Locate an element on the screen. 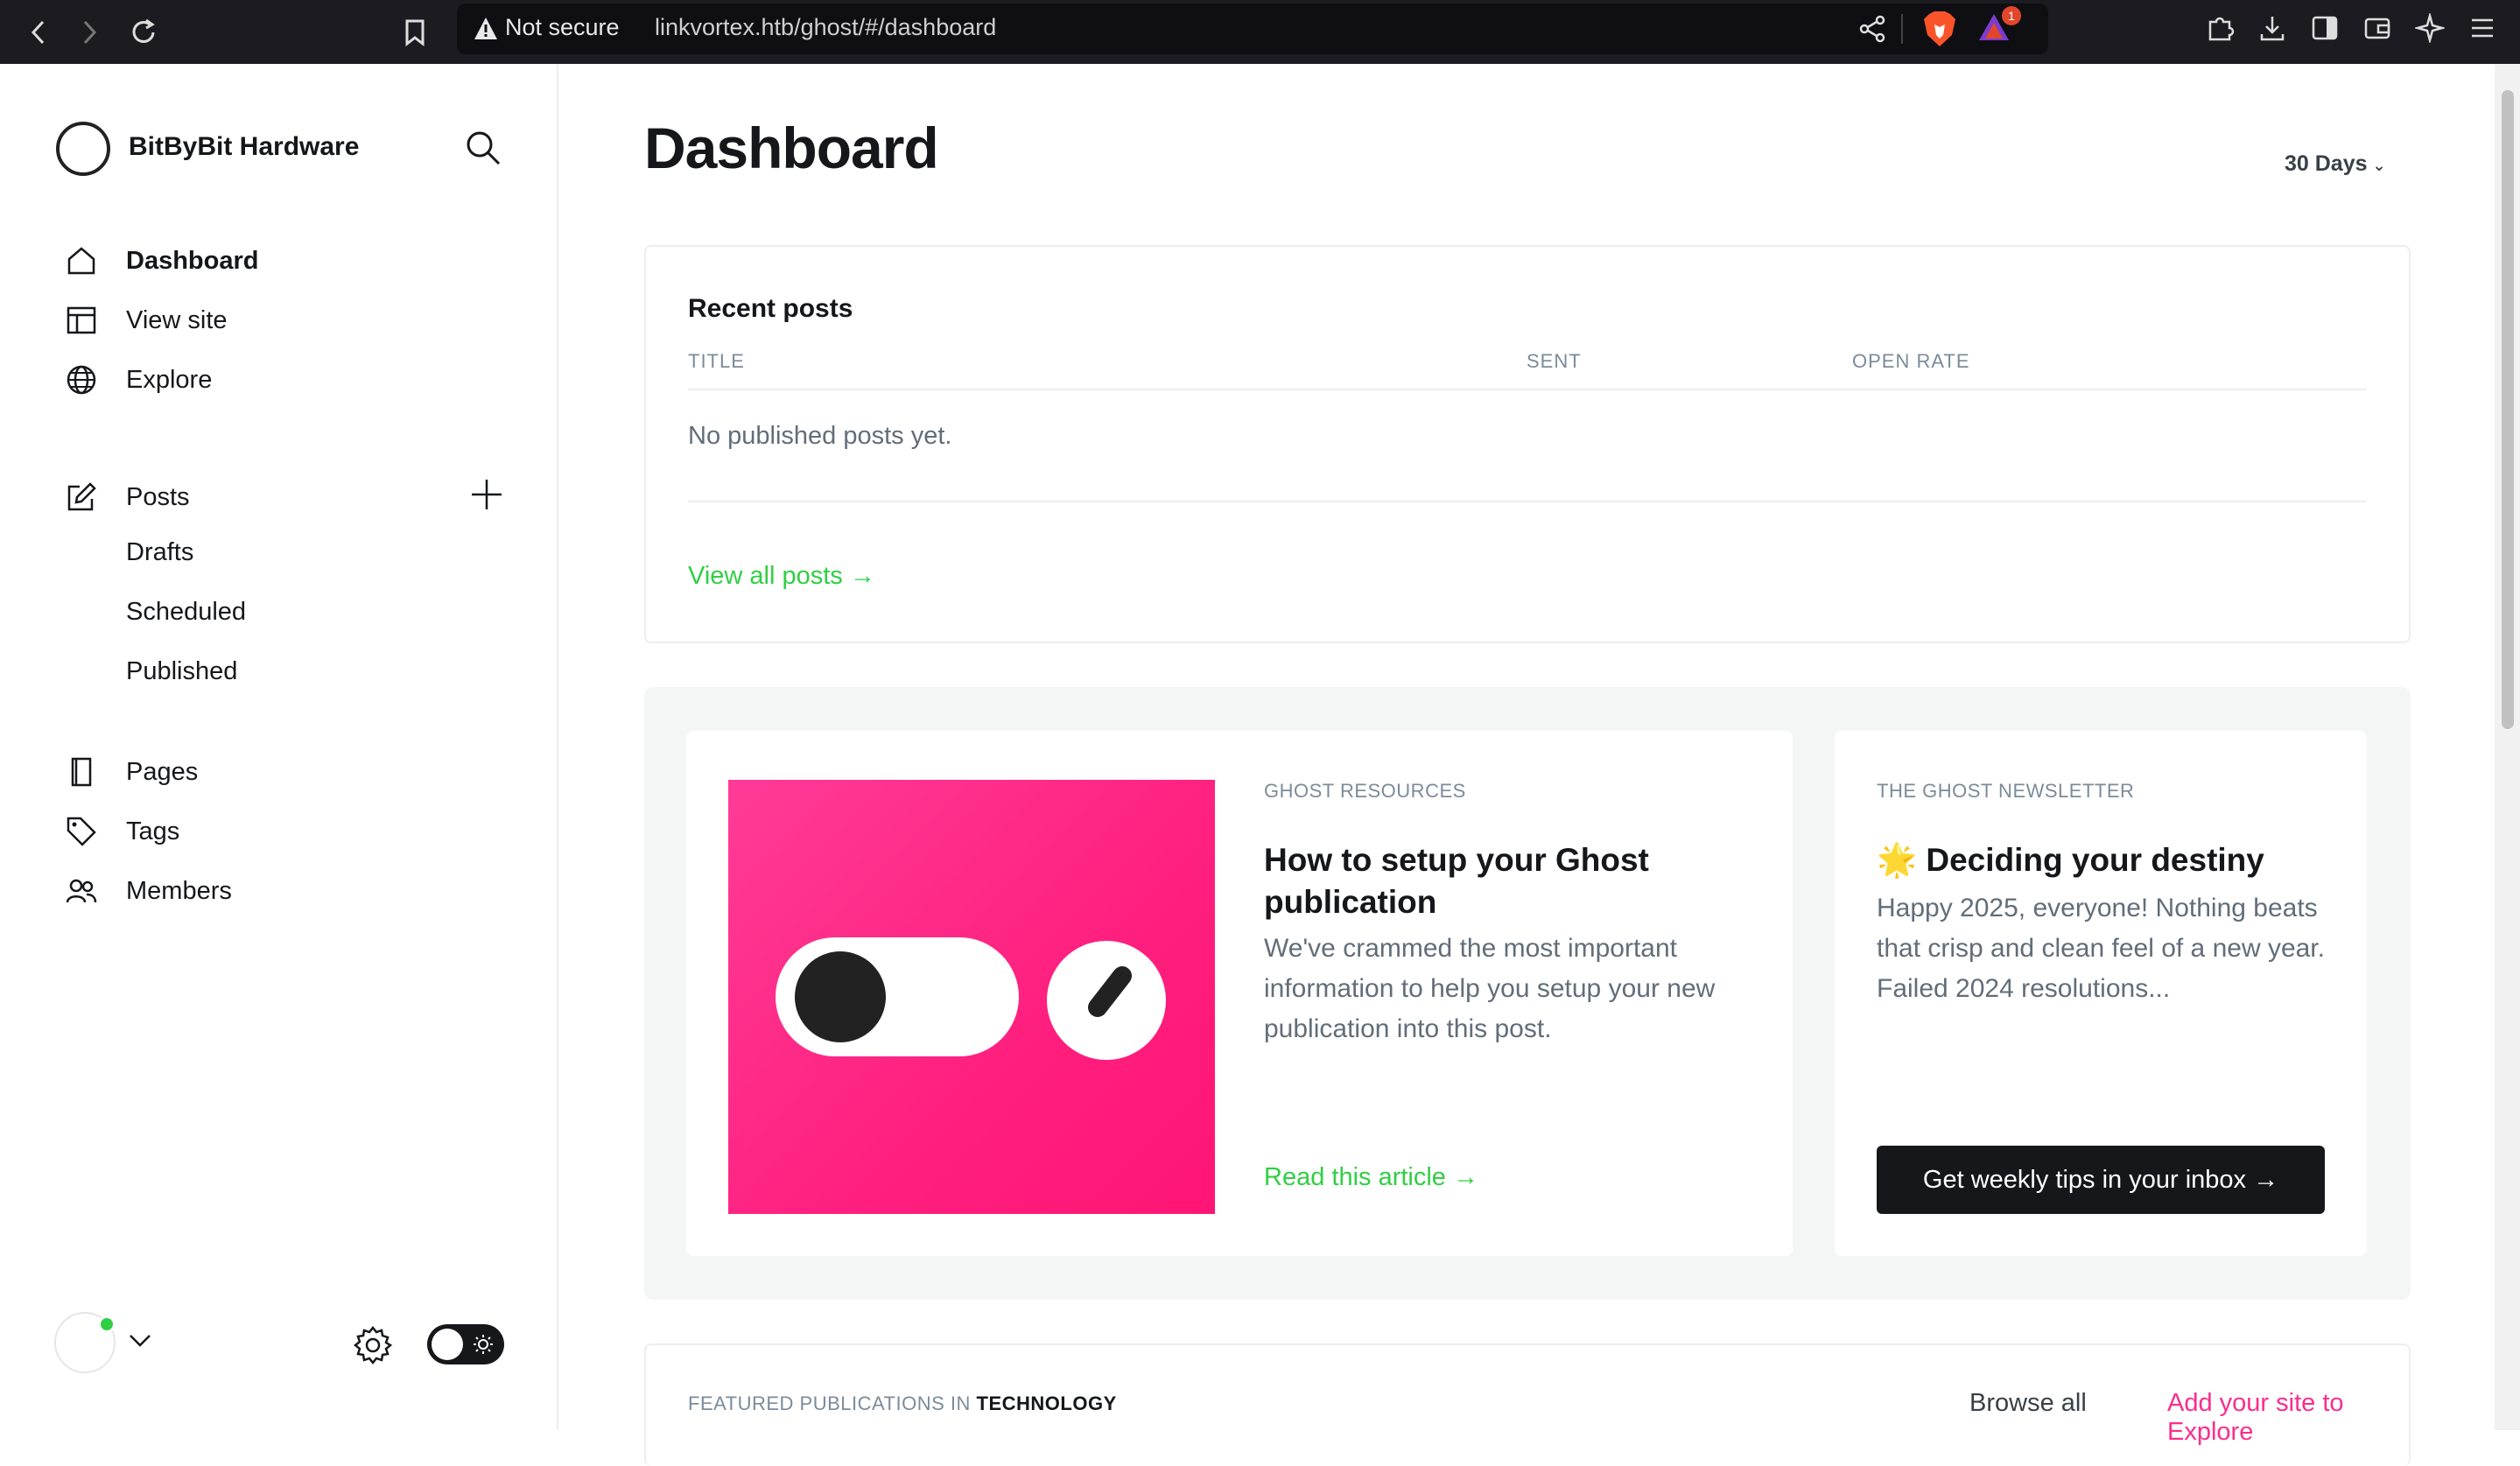 This screenshot has height=1466, width=2520. browse-all-link: Browse all is located at coordinates (2028, 1403).